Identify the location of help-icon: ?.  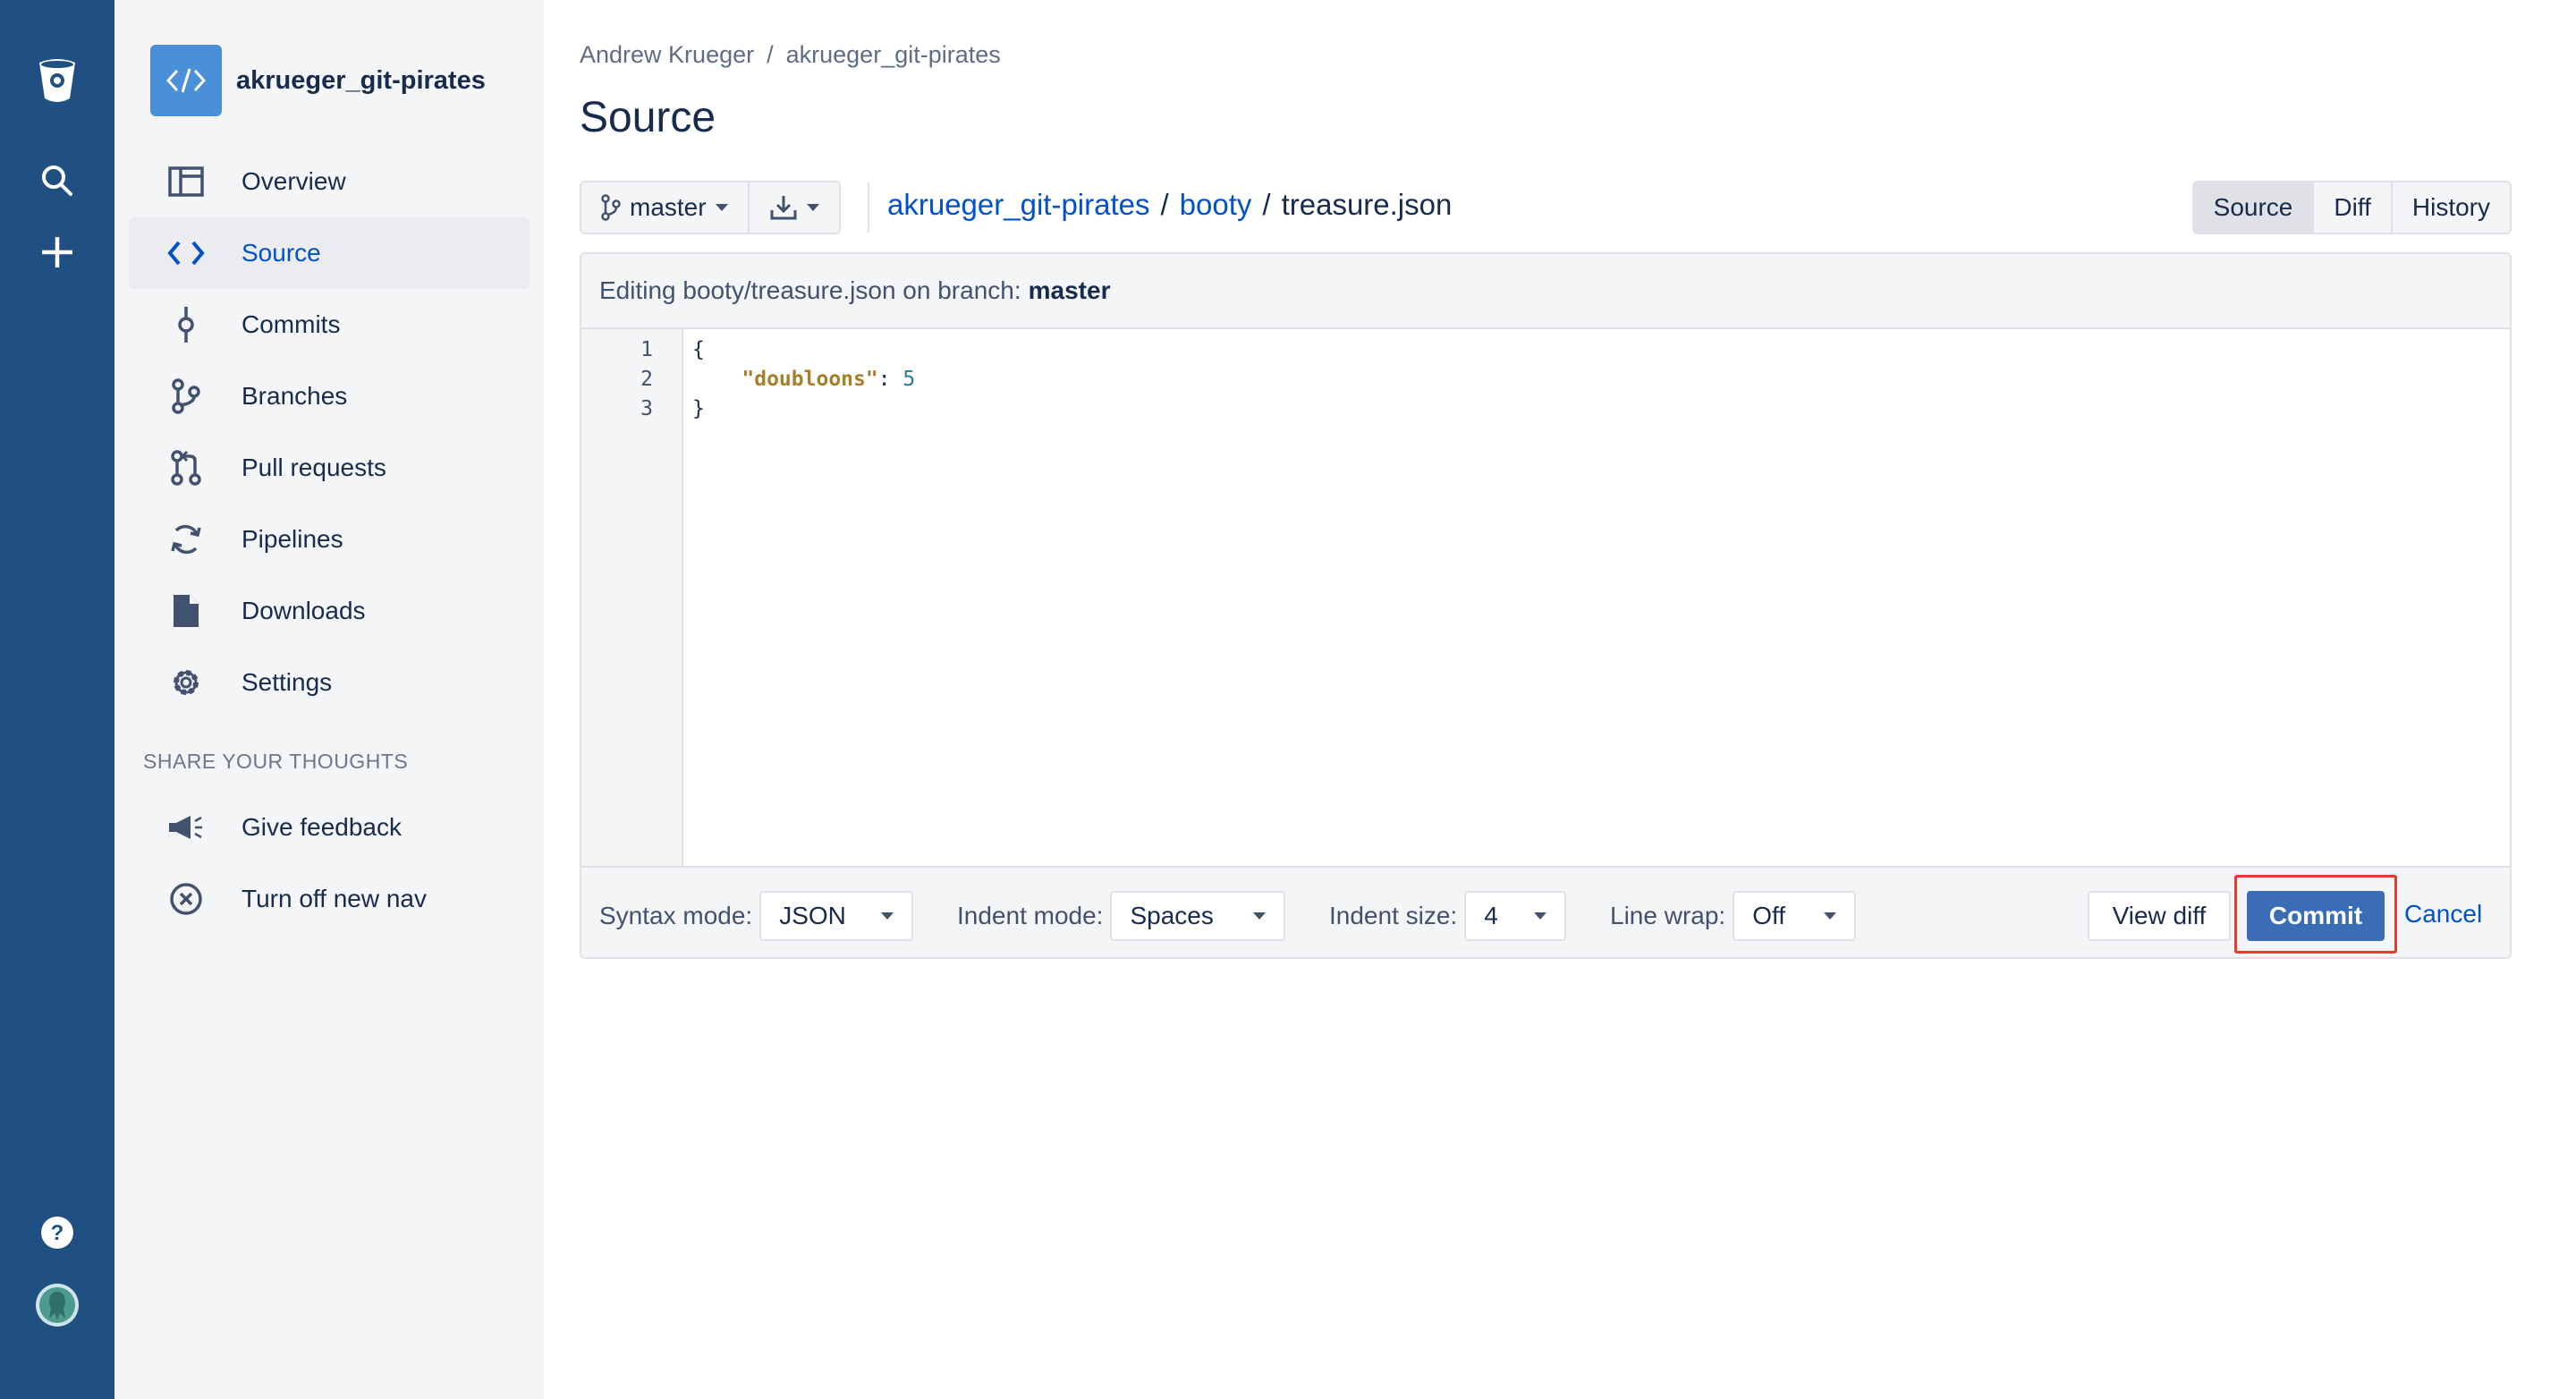
(57, 1233).